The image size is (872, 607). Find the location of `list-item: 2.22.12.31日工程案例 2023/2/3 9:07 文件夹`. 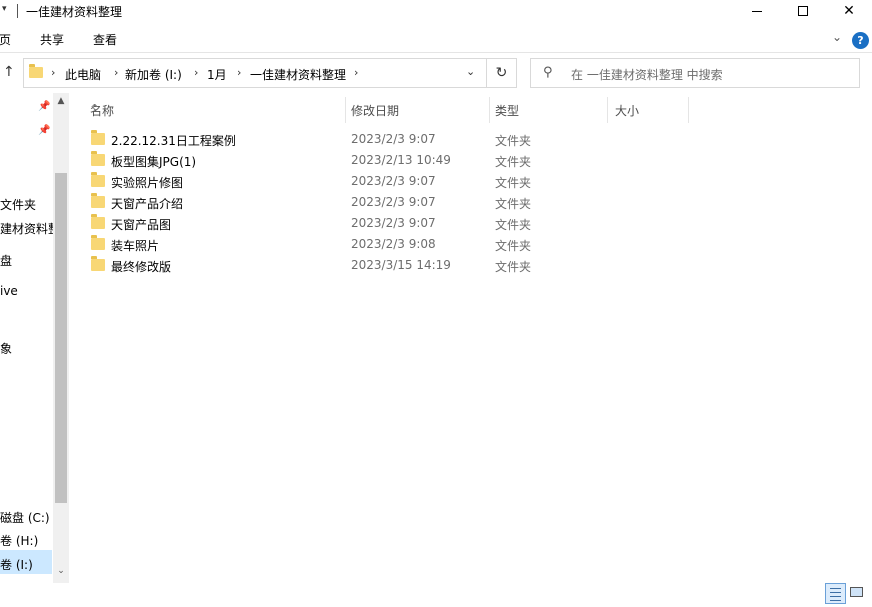

list-item: 2.22.12.31日工程案例 2023/2/3 9:07 文件夹 is located at coordinates (385, 139).